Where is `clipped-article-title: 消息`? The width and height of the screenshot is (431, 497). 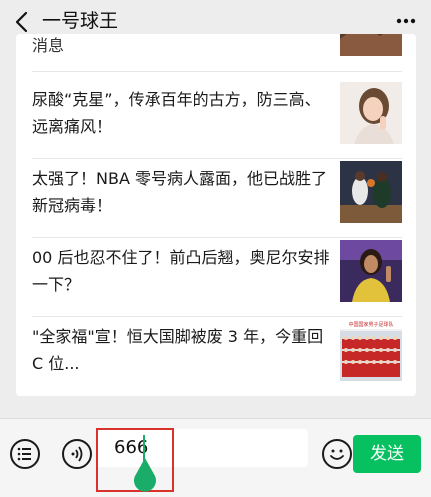 clipped-article-title: 消息 is located at coordinates (48, 46).